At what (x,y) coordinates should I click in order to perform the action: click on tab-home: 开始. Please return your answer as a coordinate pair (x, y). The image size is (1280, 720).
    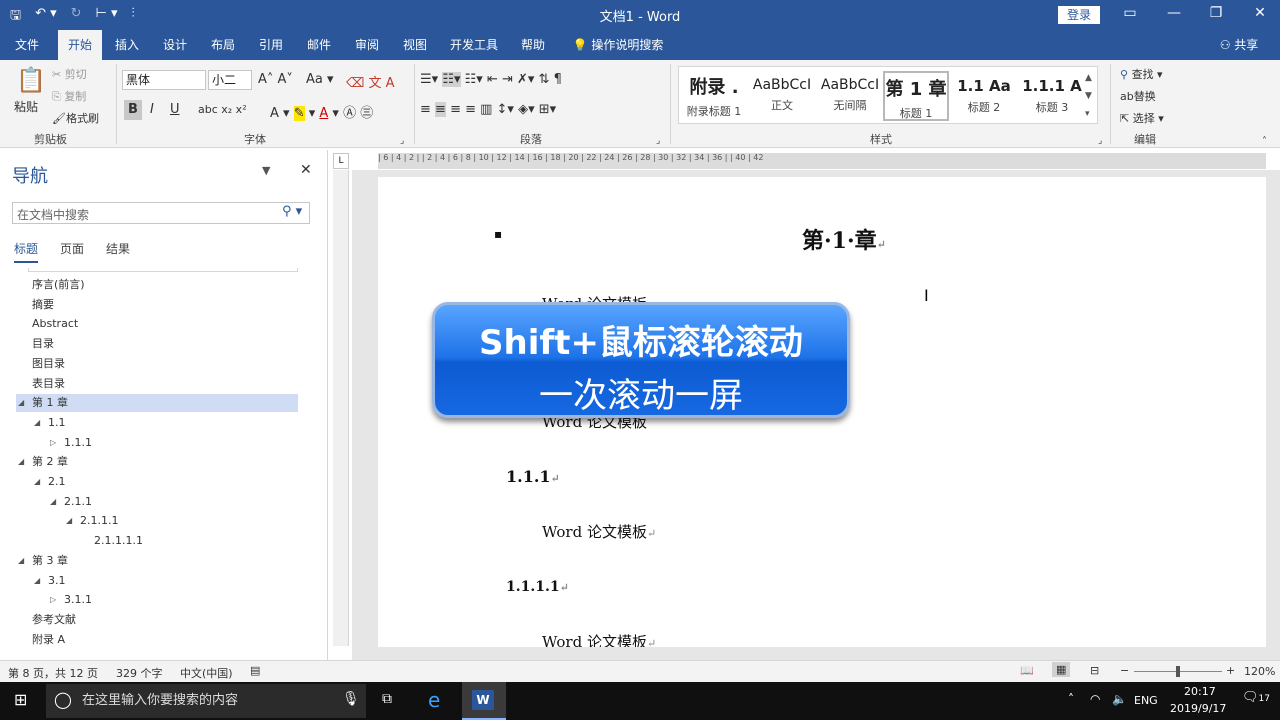
    Looking at the image, I should click on (80, 45).